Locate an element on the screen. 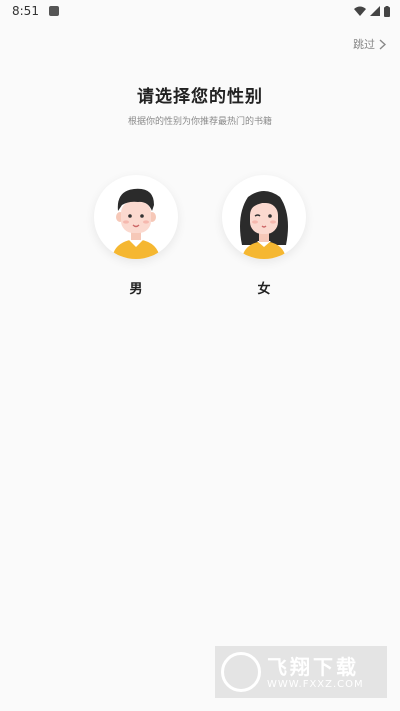 The height and width of the screenshot is (711, 400). watermark-title: 飞翔下载 is located at coordinates (313, 666).